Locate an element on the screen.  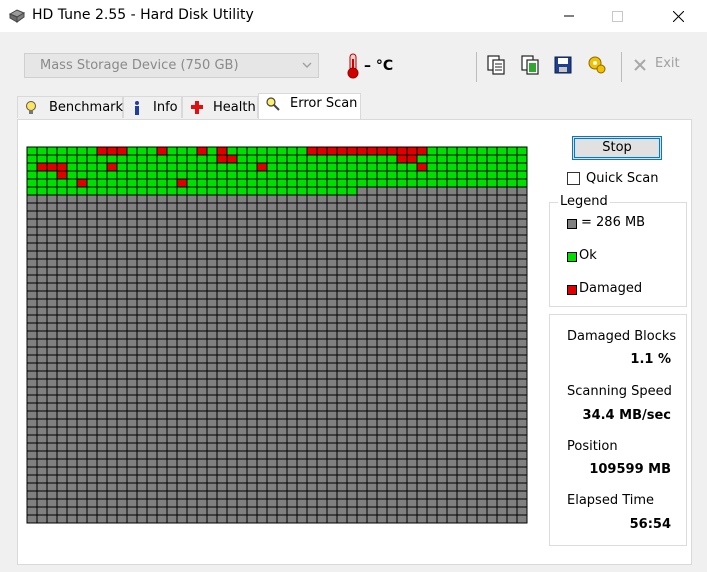
copy-screenshot-icon is located at coordinates (530, 65).